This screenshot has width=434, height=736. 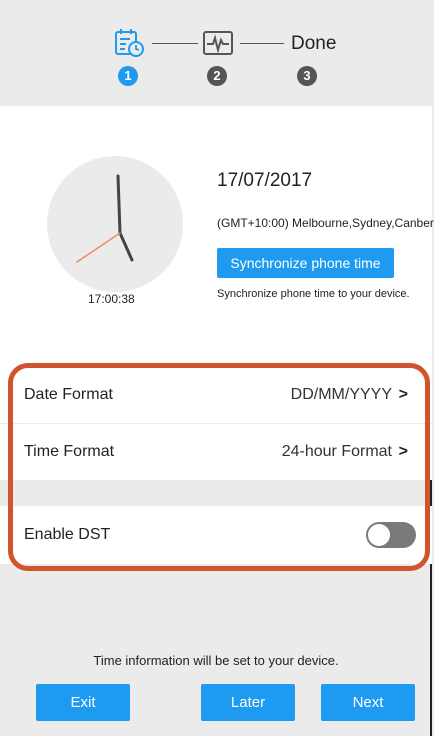 What do you see at coordinates (111, 299) in the screenshot?
I see `clock-time-text: 17:00:38` at bounding box center [111, 299].